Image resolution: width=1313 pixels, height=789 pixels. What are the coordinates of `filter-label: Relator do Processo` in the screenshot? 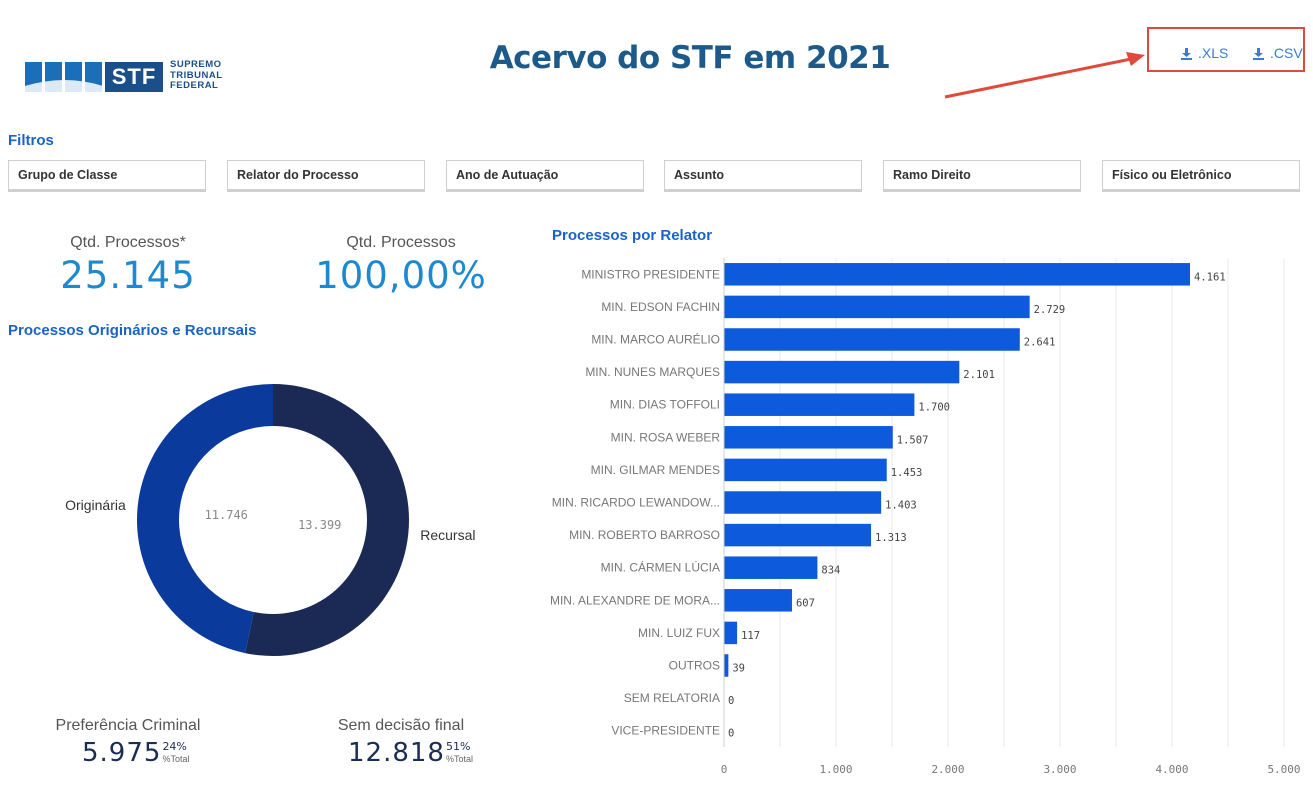 It's located at (298, 175).